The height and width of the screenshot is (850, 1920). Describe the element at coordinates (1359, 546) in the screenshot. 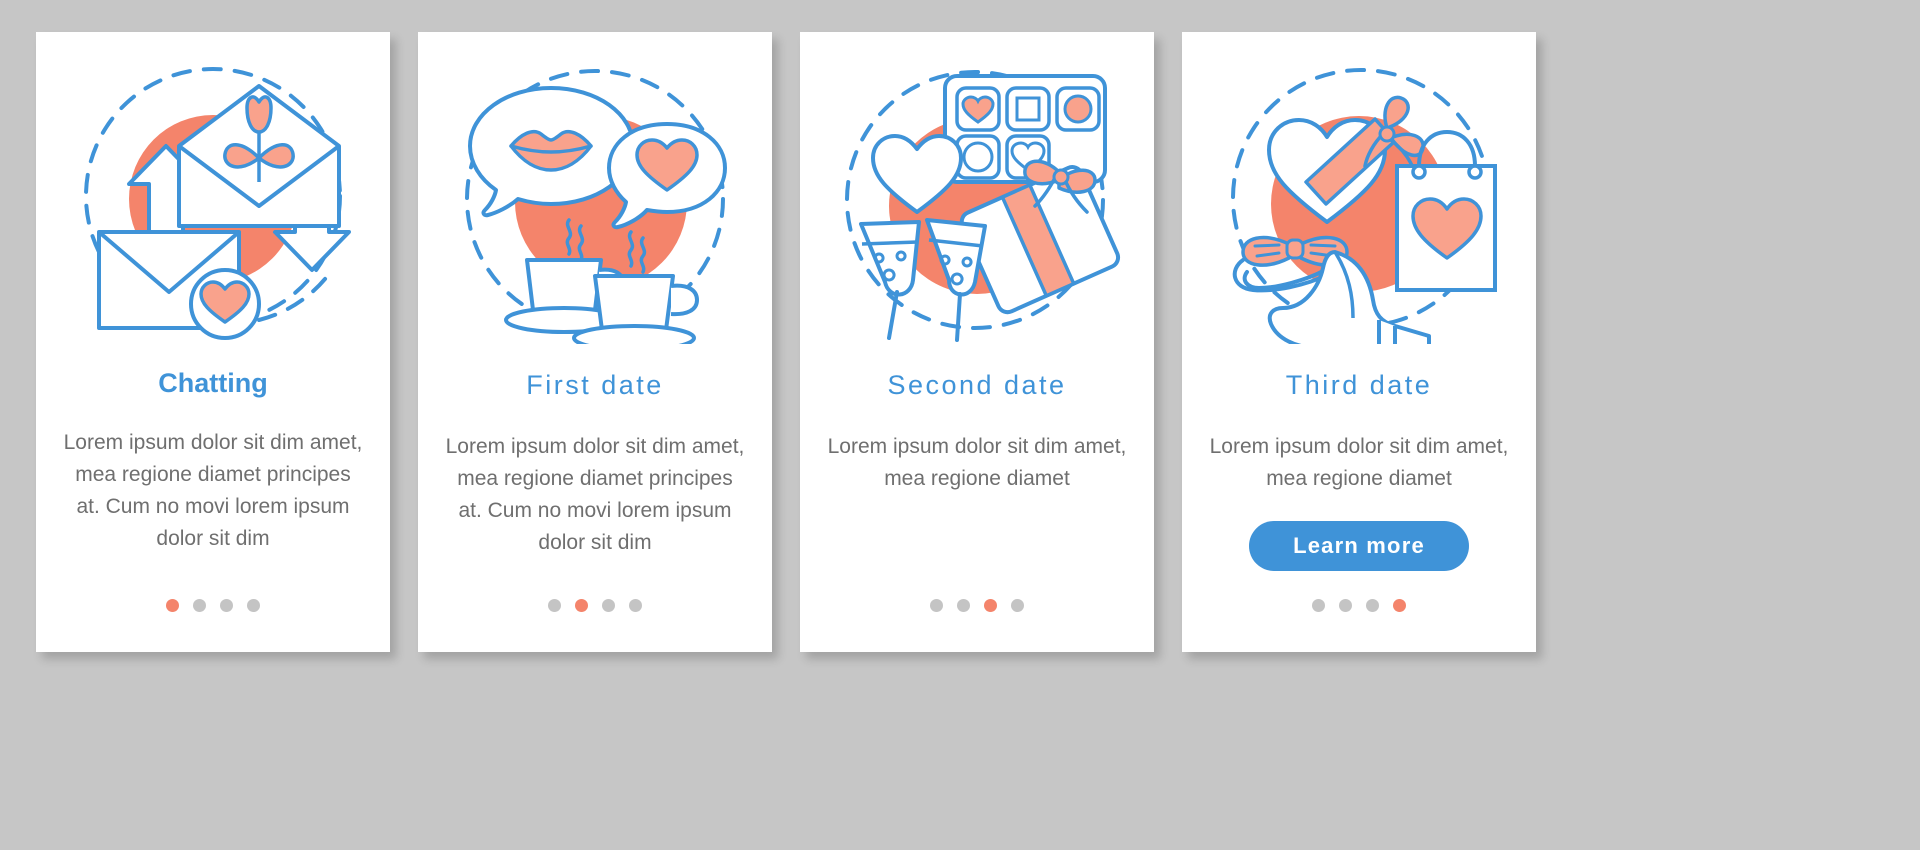

I see `learn-more-button: Learn more` at that location.